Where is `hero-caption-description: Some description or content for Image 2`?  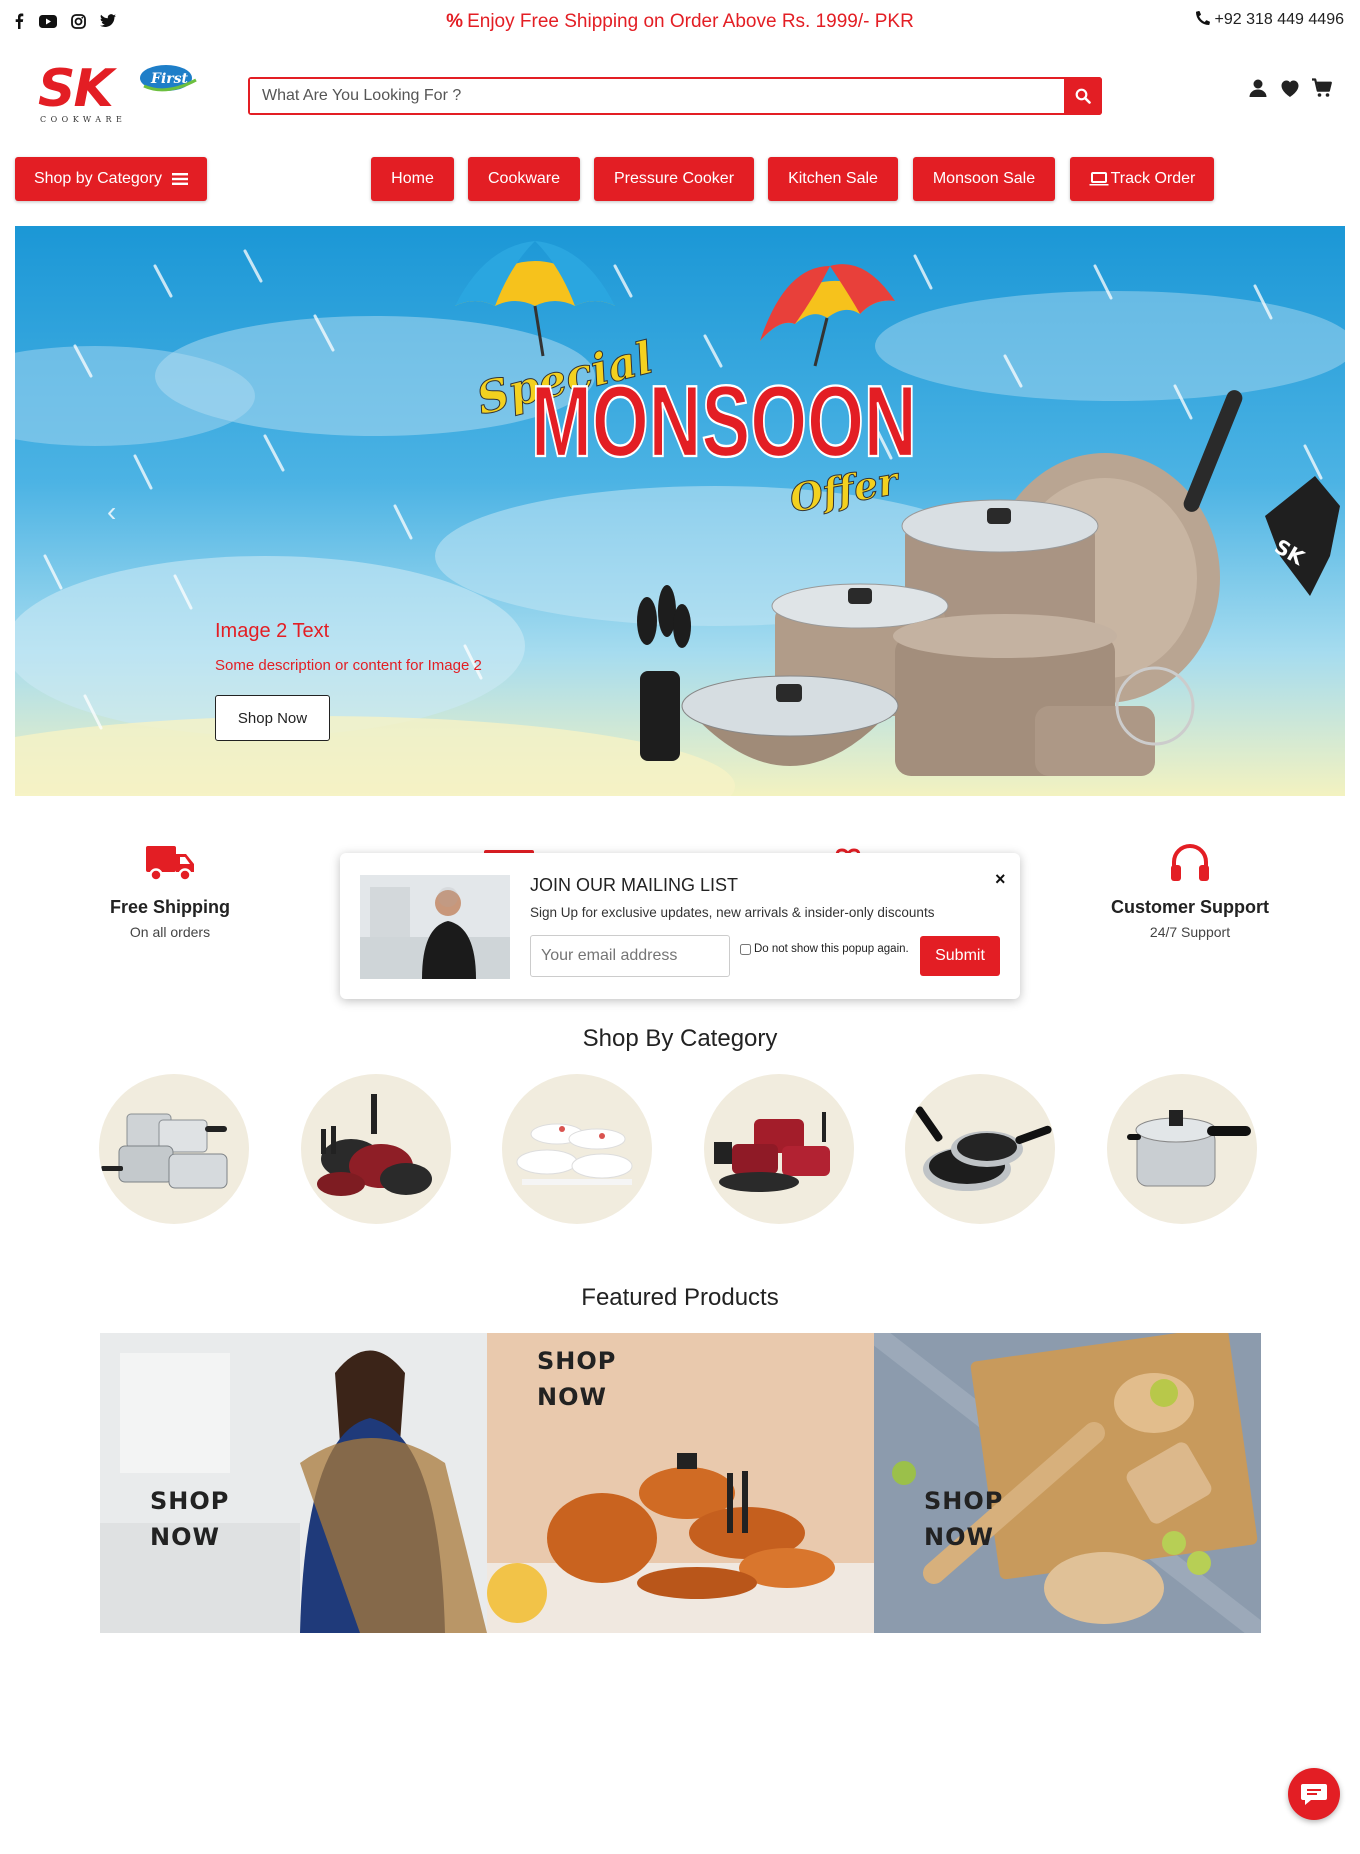 hero-caption-description: Some description or content for Image 2 is located at coordinates (348, 665).